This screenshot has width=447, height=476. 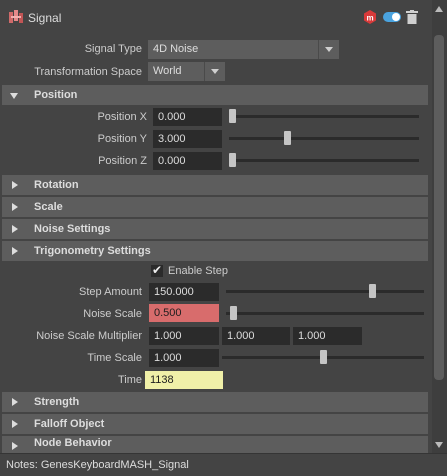 What do you see at coordinates (184, 292) in the screenshot?
I see `step-amount-field: 150.000` at bounding box center [184, 292].